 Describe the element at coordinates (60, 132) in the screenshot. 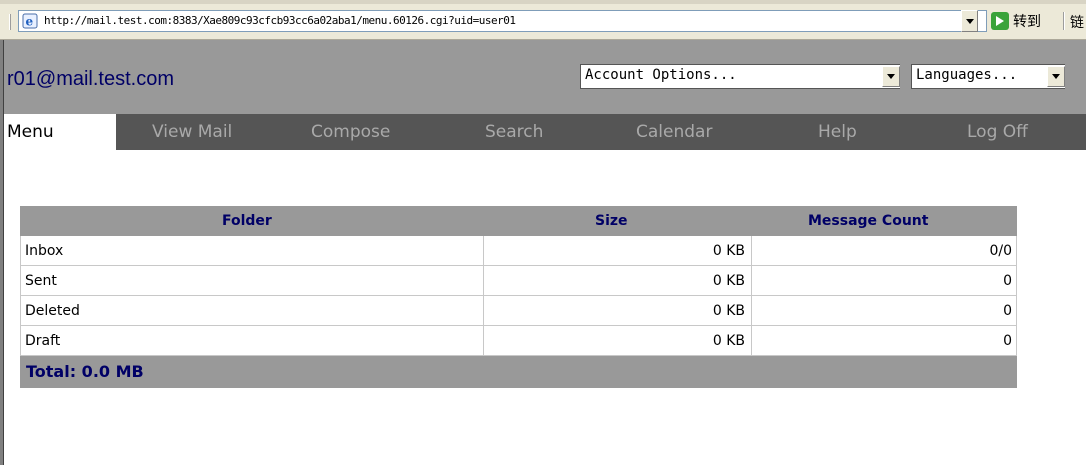

I see `nav-menu: Menu` at that location.